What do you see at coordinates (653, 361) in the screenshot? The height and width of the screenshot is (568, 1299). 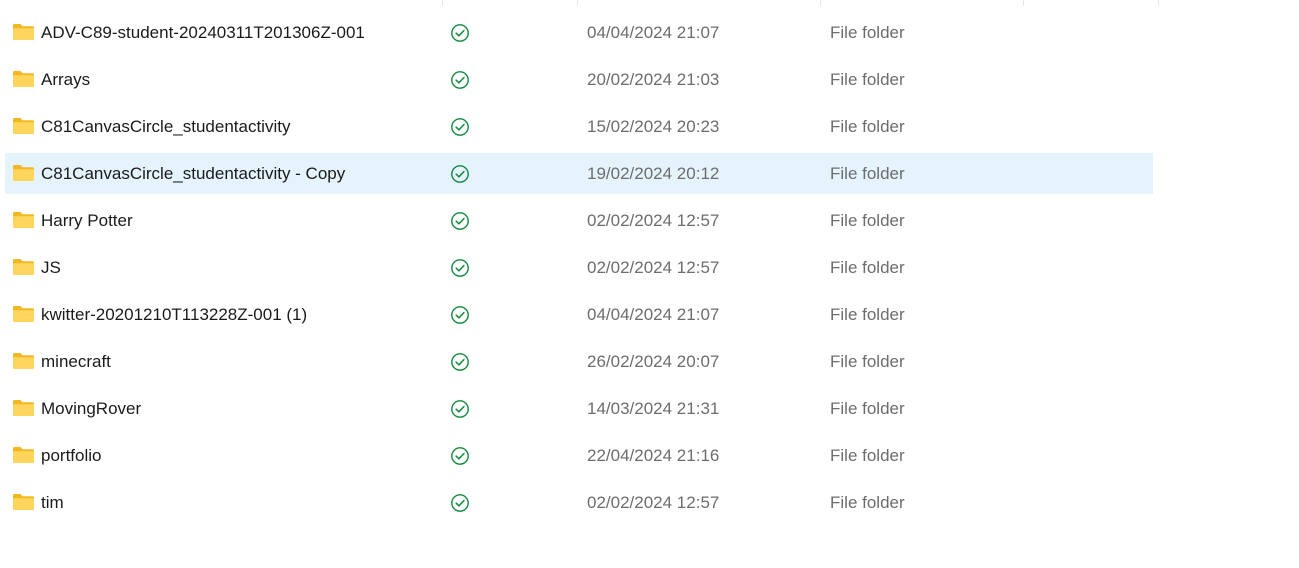 I see `date-modified: 26/02/2024 20:07` at bounding box center [653, 361].